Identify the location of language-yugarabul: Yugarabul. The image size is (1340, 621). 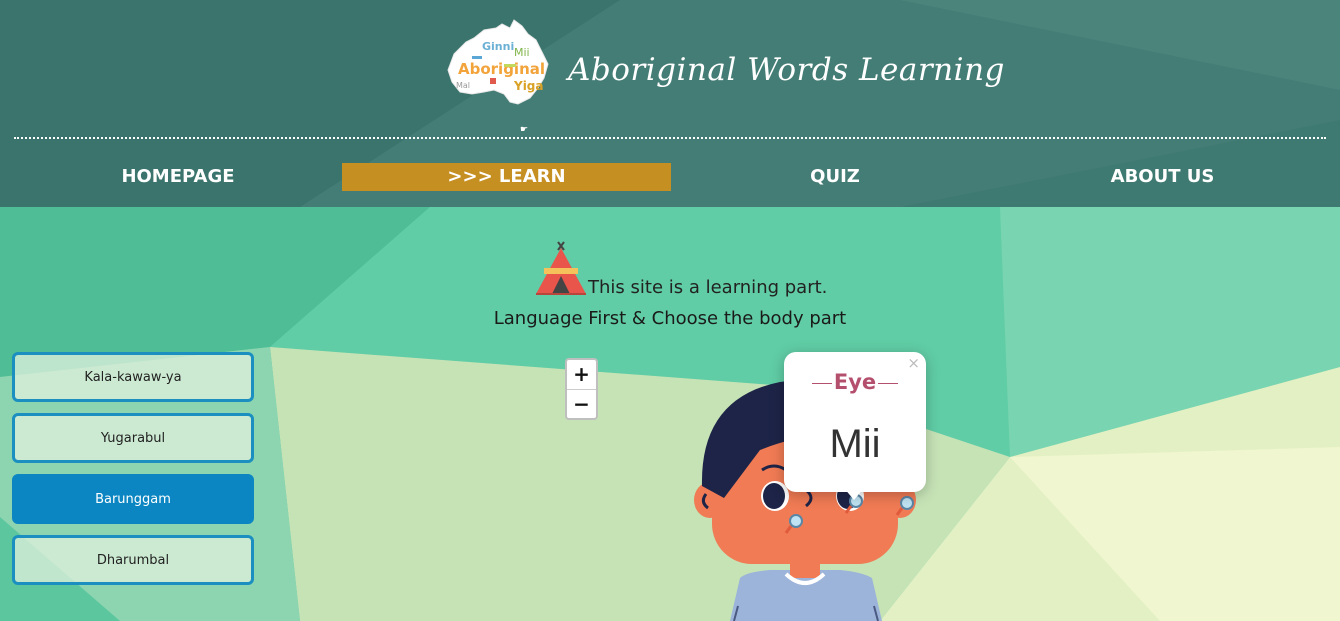
(133, 438).